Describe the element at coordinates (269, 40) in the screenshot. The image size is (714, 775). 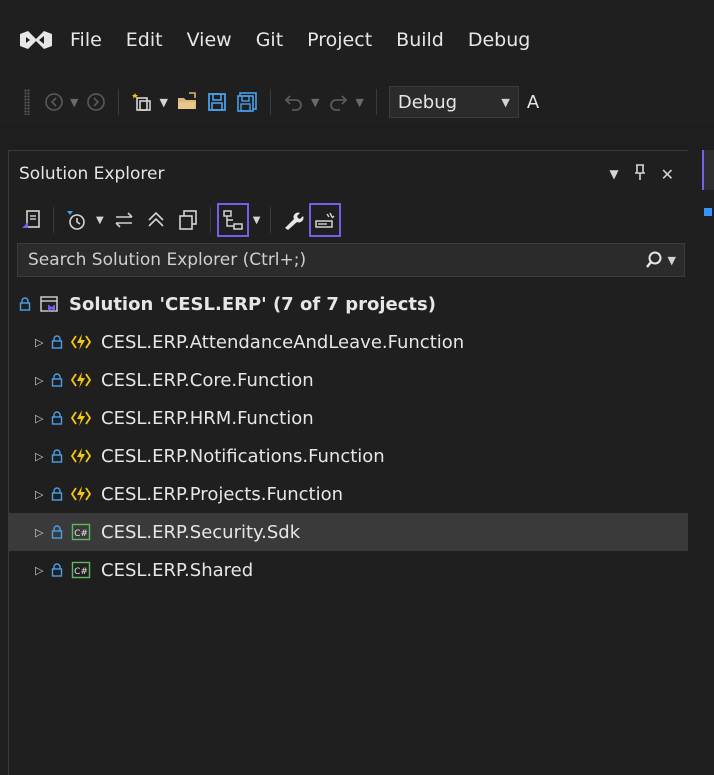
I see `menu-git: Git` at that location.